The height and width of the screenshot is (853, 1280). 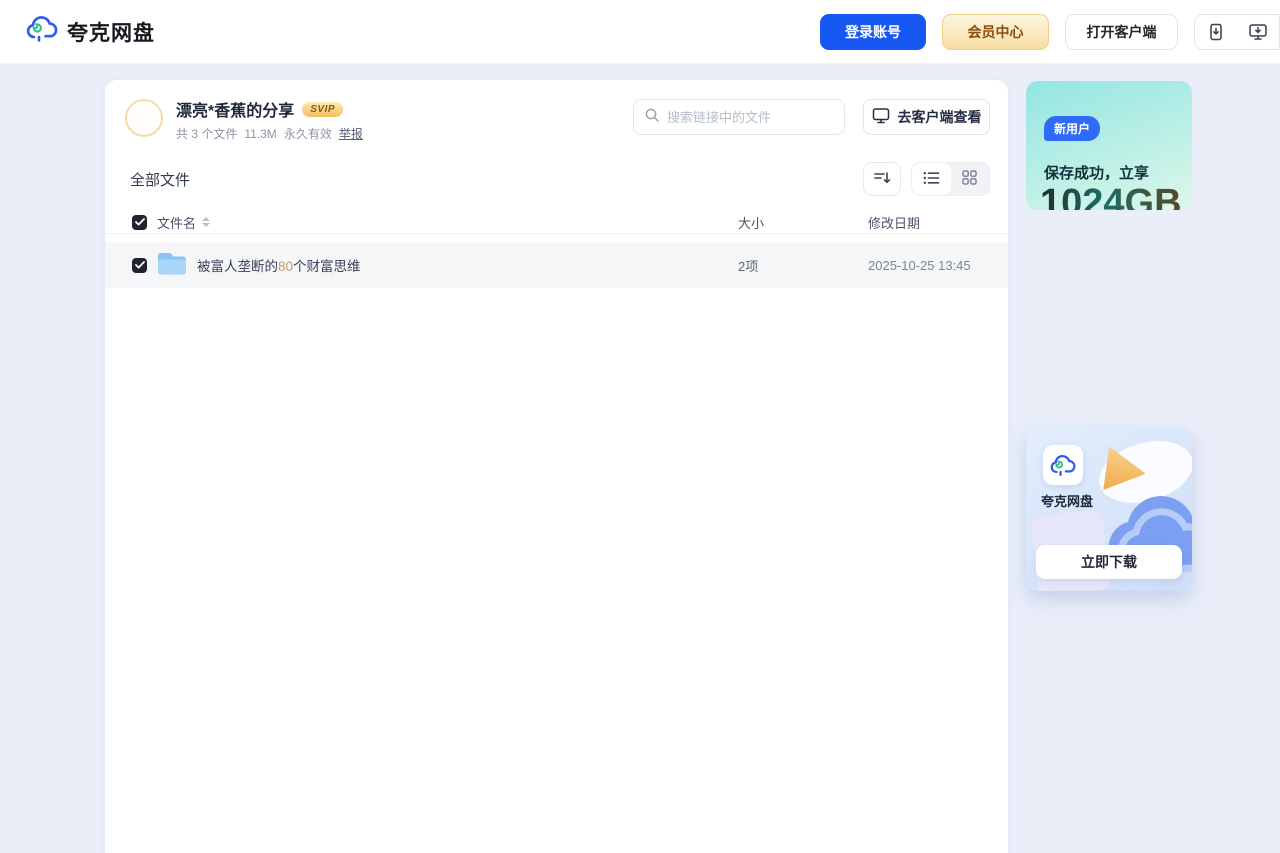 What do you see at coordinates (1111, 197) in the screenshot?
I see `promo-capacity: 1024GB` at bounding box center [1111, 197].